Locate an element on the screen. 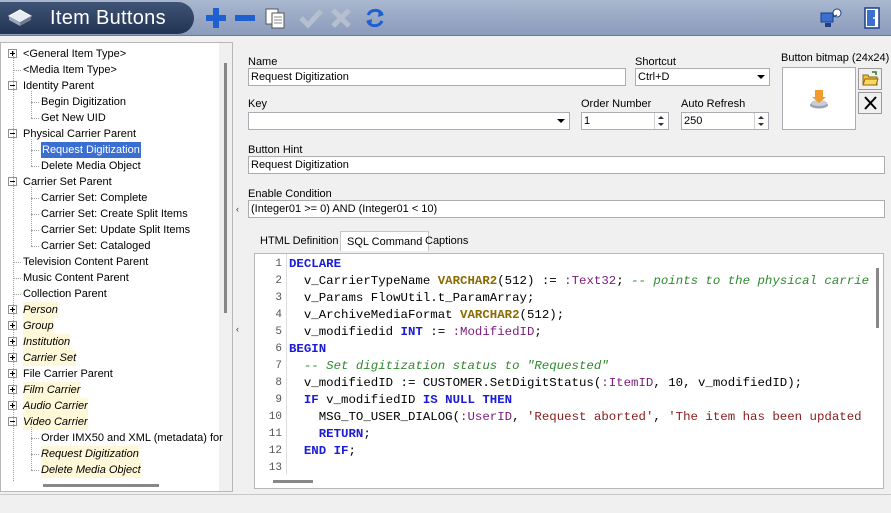 The image size is (891, 513). confirm-button is located at coordinates (311, 18).